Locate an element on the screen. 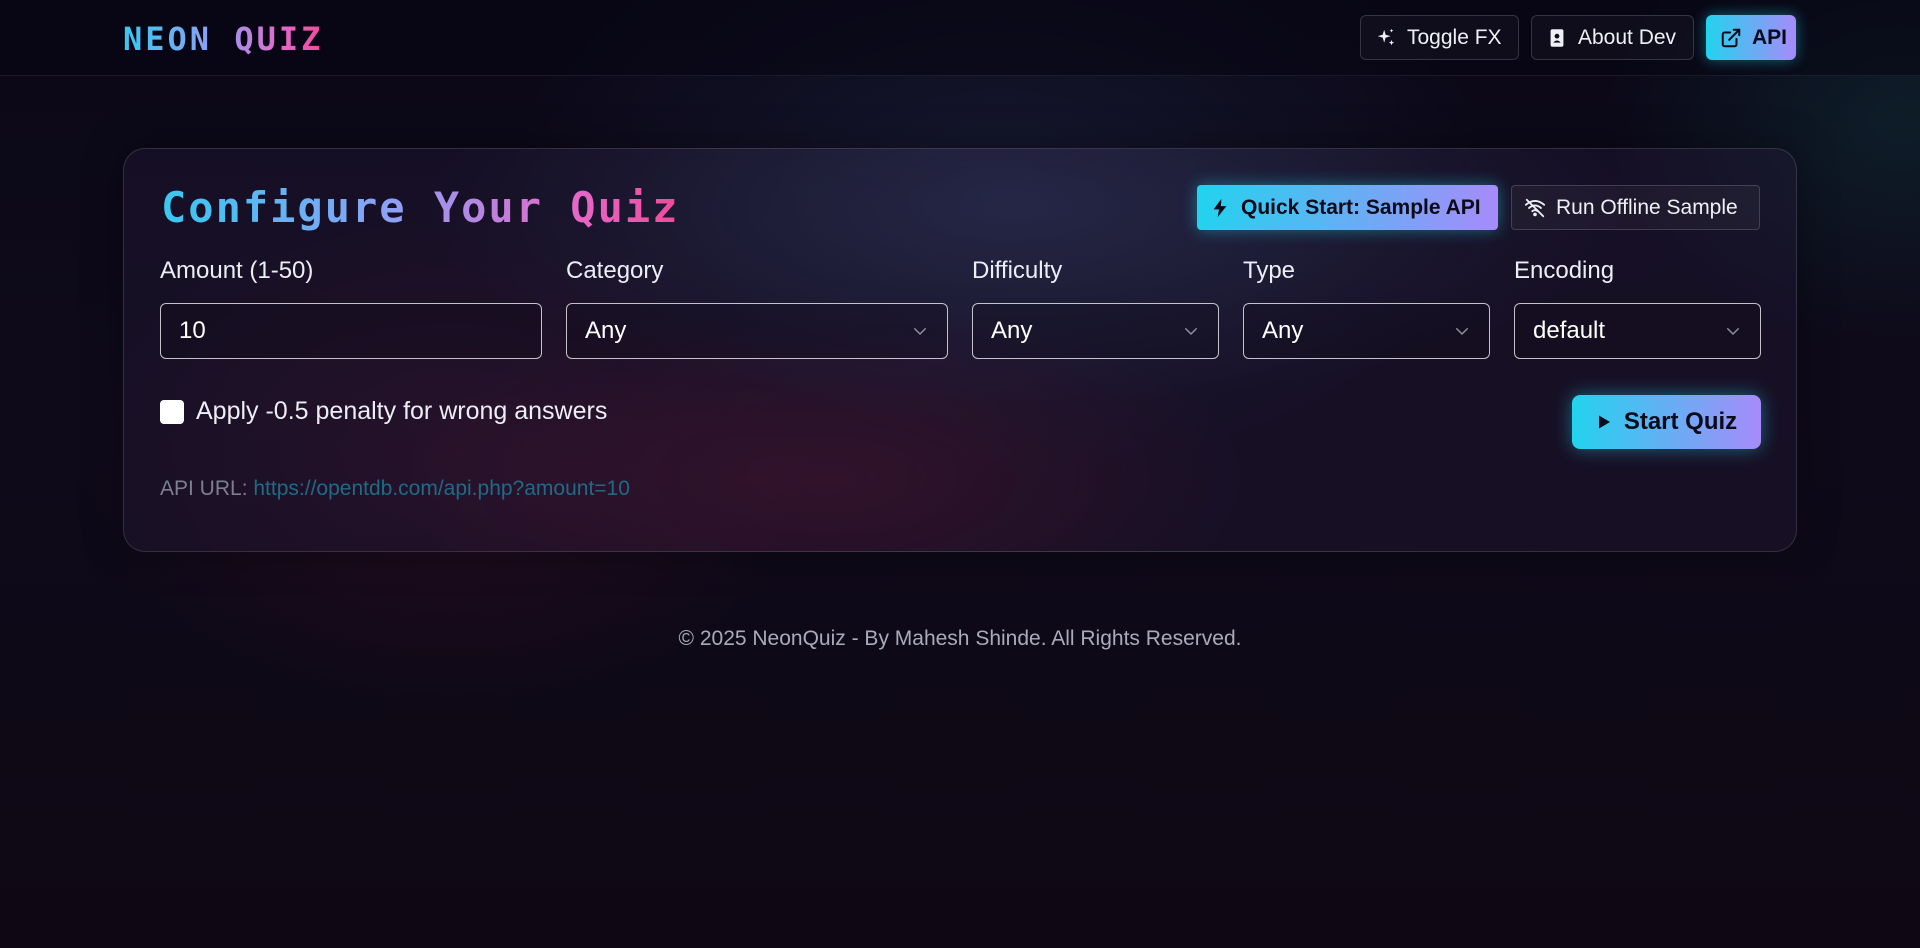 This screenshot has width=1920, height=948. encoding-select: default is located at coordinates (1637, 331).